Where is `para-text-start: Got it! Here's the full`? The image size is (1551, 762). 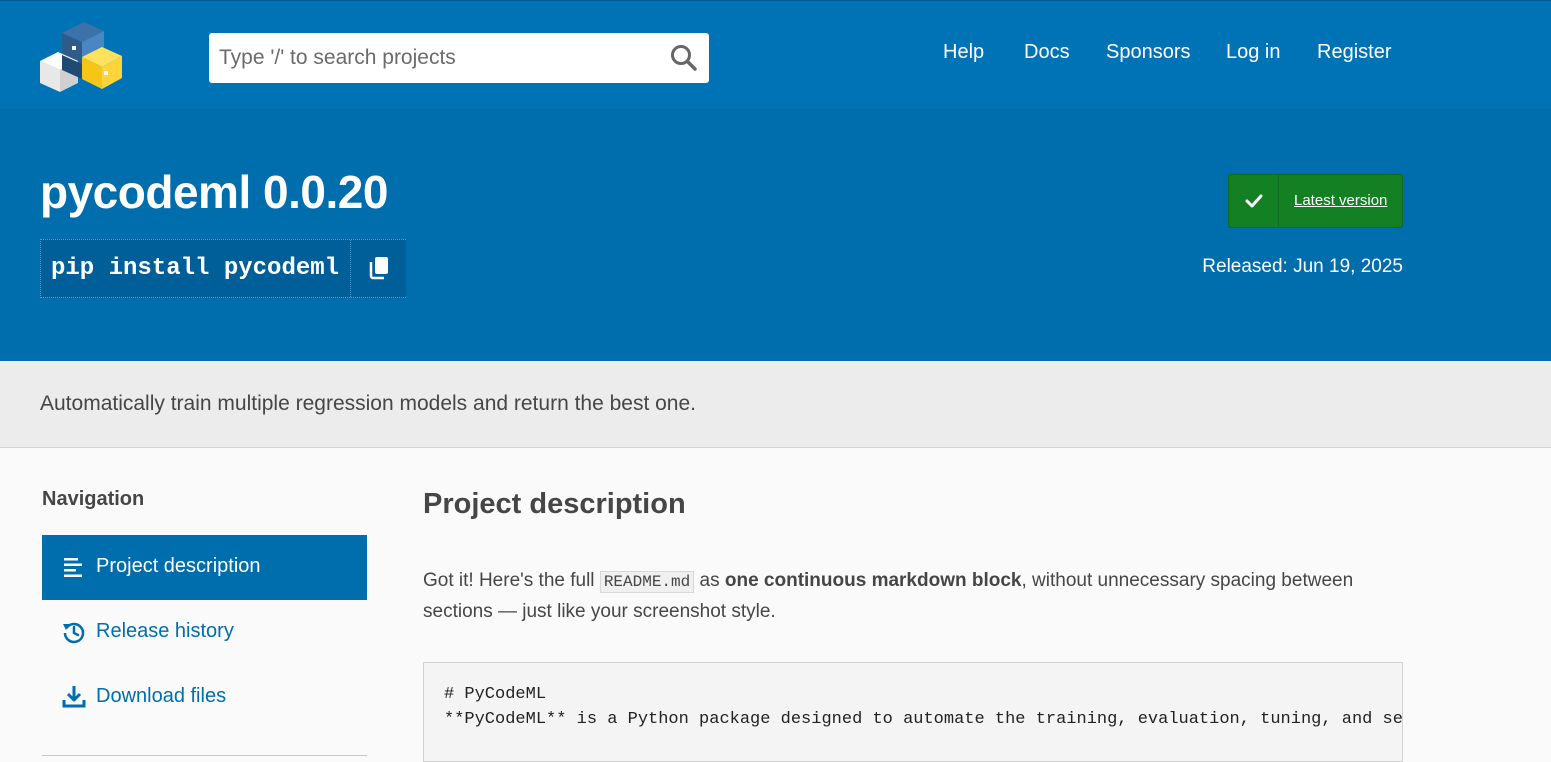
para-text-start: Got it! Here's the full is located at coordinates (511, 580).